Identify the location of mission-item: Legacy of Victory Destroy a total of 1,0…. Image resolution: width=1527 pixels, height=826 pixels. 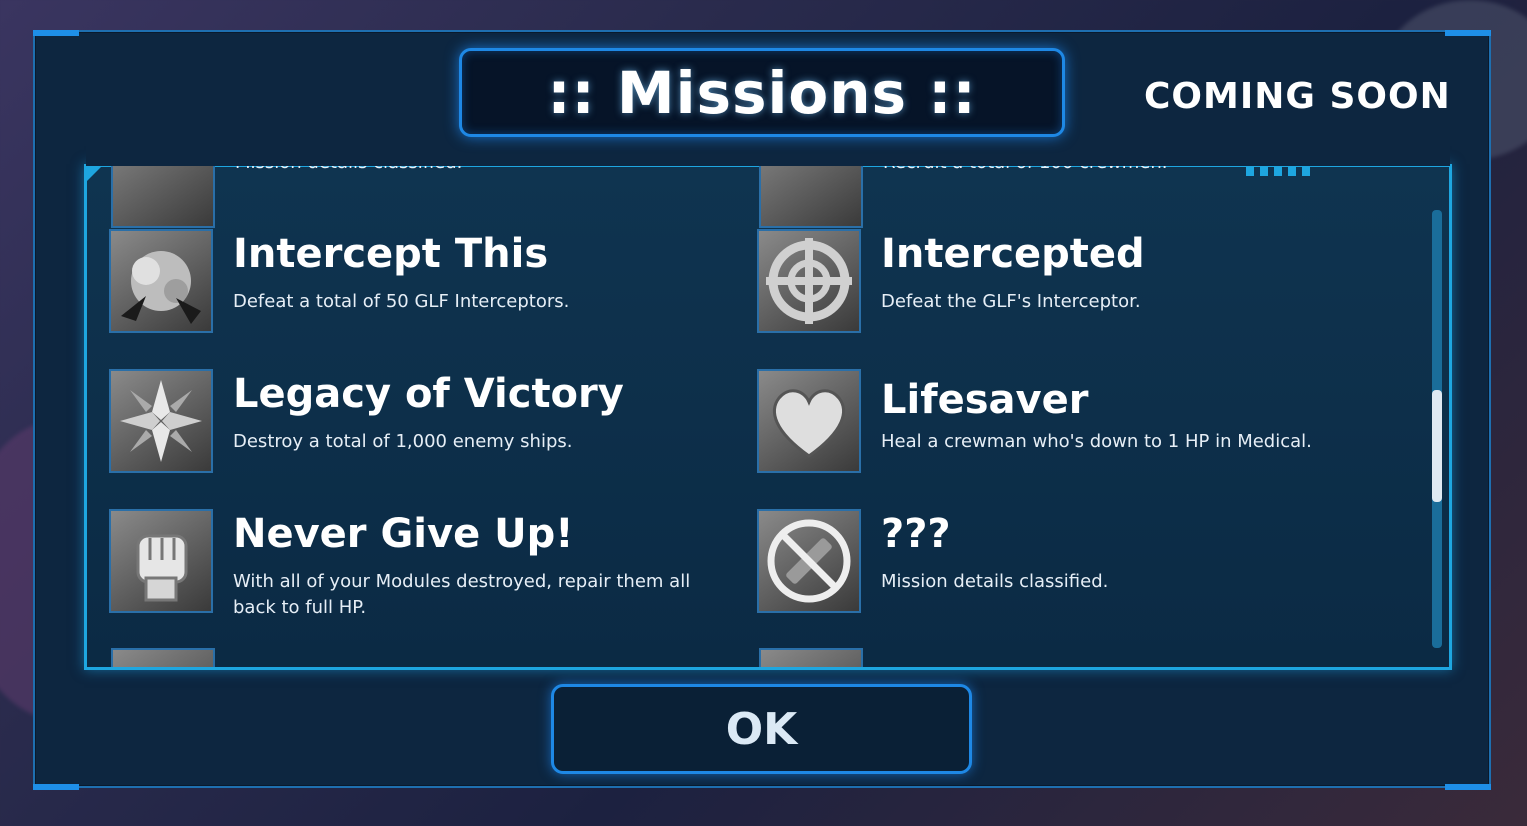
(419, 424).